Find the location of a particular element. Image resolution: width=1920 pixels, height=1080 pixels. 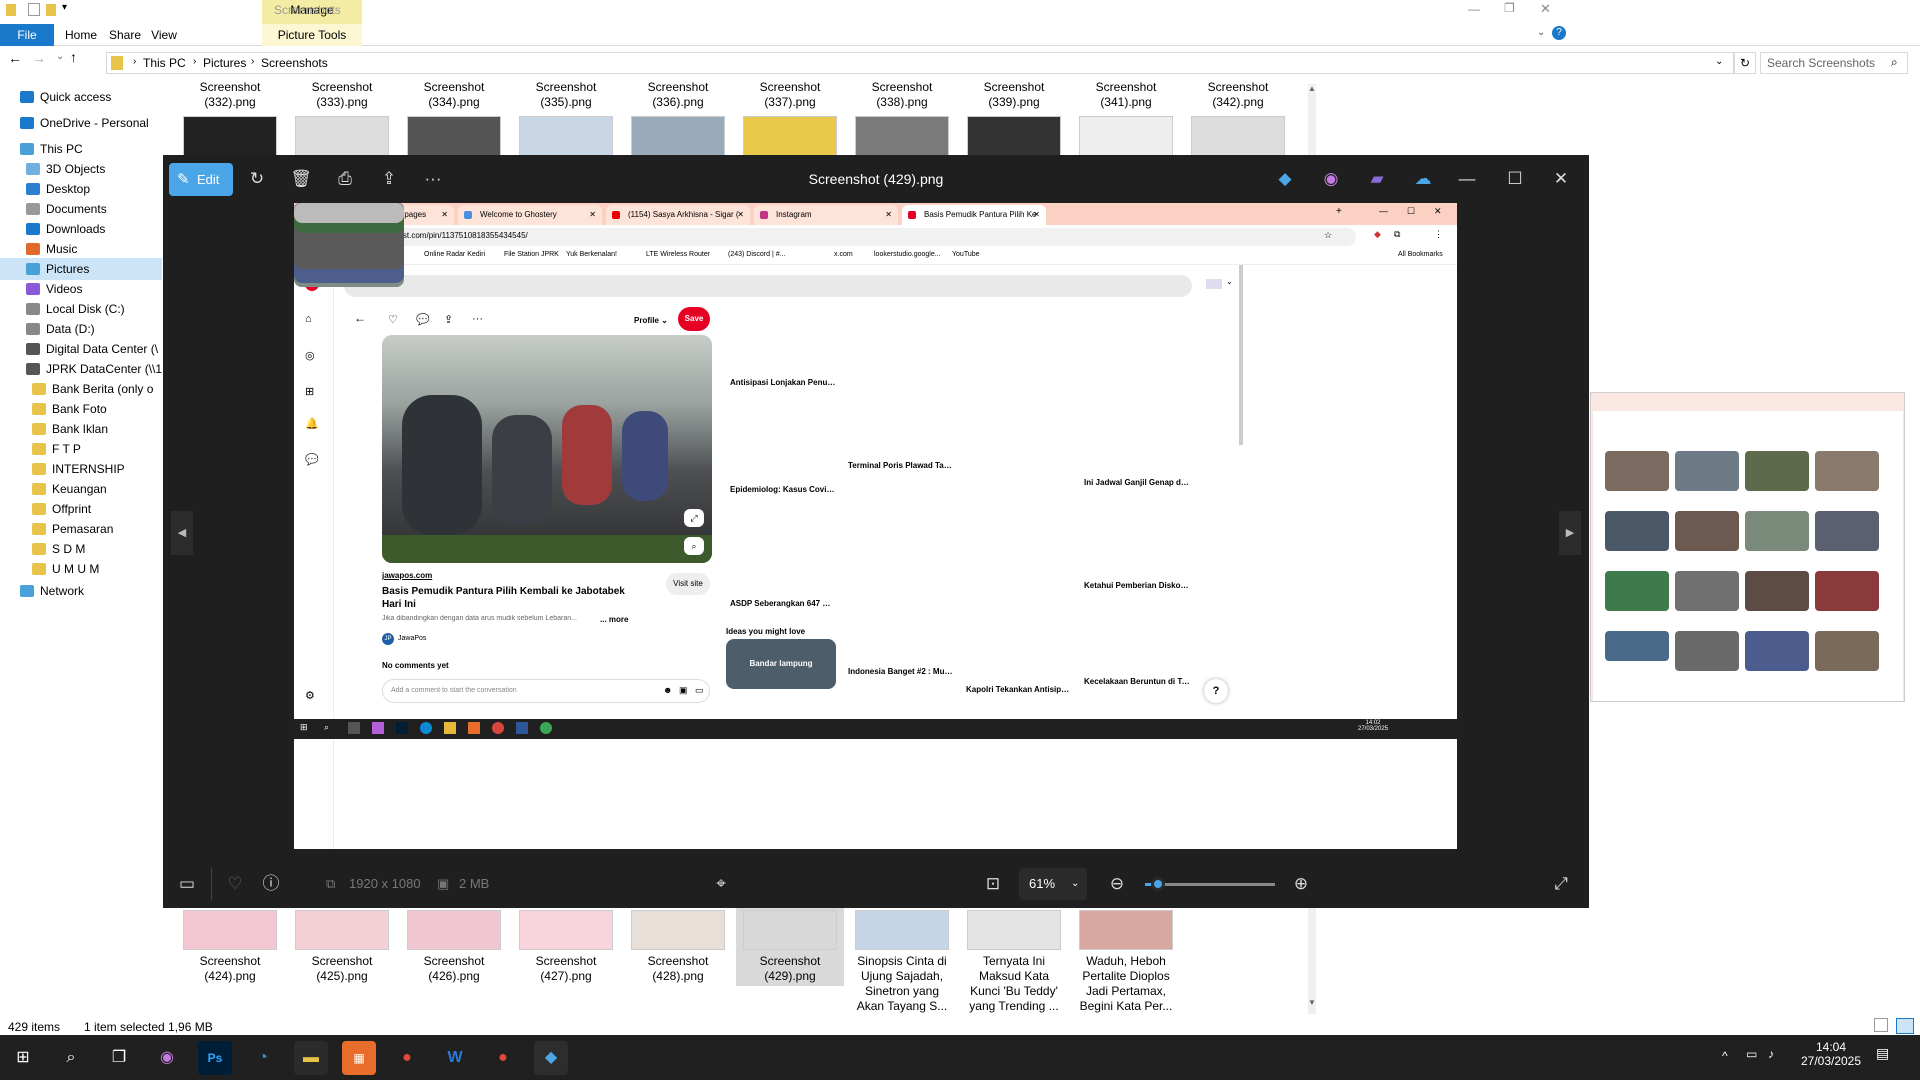

related-pin-image is located at coordinates (349, 213).